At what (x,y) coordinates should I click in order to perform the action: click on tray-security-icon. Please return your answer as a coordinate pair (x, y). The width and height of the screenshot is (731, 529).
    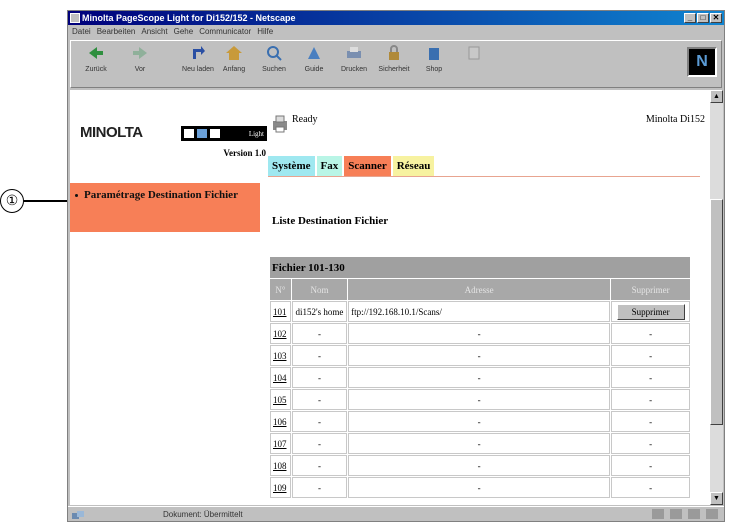
    Looking at the image, I should click on (658, 514).